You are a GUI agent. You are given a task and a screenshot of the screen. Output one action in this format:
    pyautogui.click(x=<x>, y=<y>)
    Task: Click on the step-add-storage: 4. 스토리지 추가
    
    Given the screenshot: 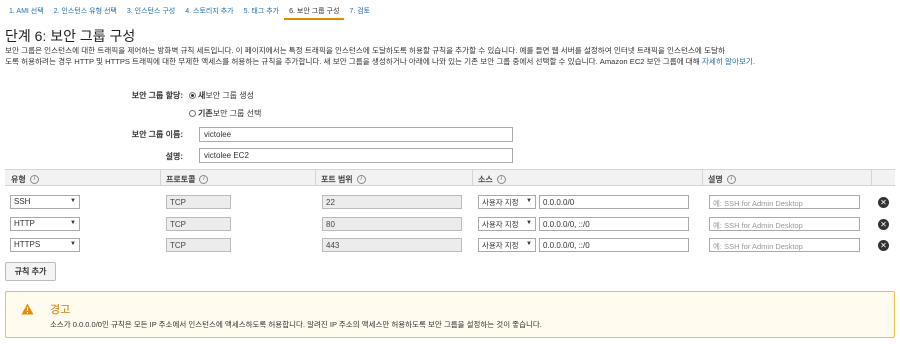 What is the action you would take?
    pyautogui.click(x=209, y=10)
    